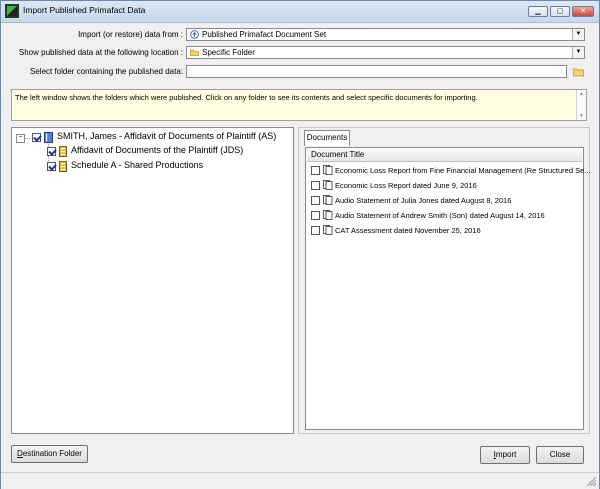  What do you see at coordinates (583, 11) in the screenshot?
I see `close-window-button: ✕` at bounding box center [583, 11].